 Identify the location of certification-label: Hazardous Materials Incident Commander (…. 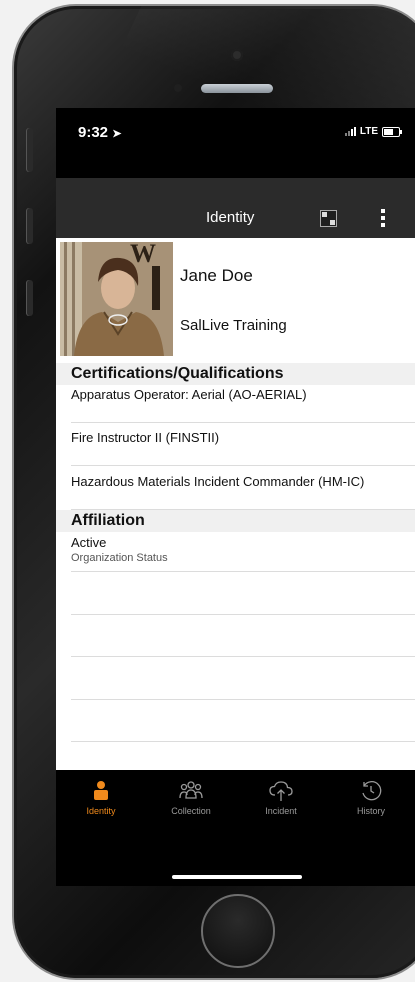
(218, 481).